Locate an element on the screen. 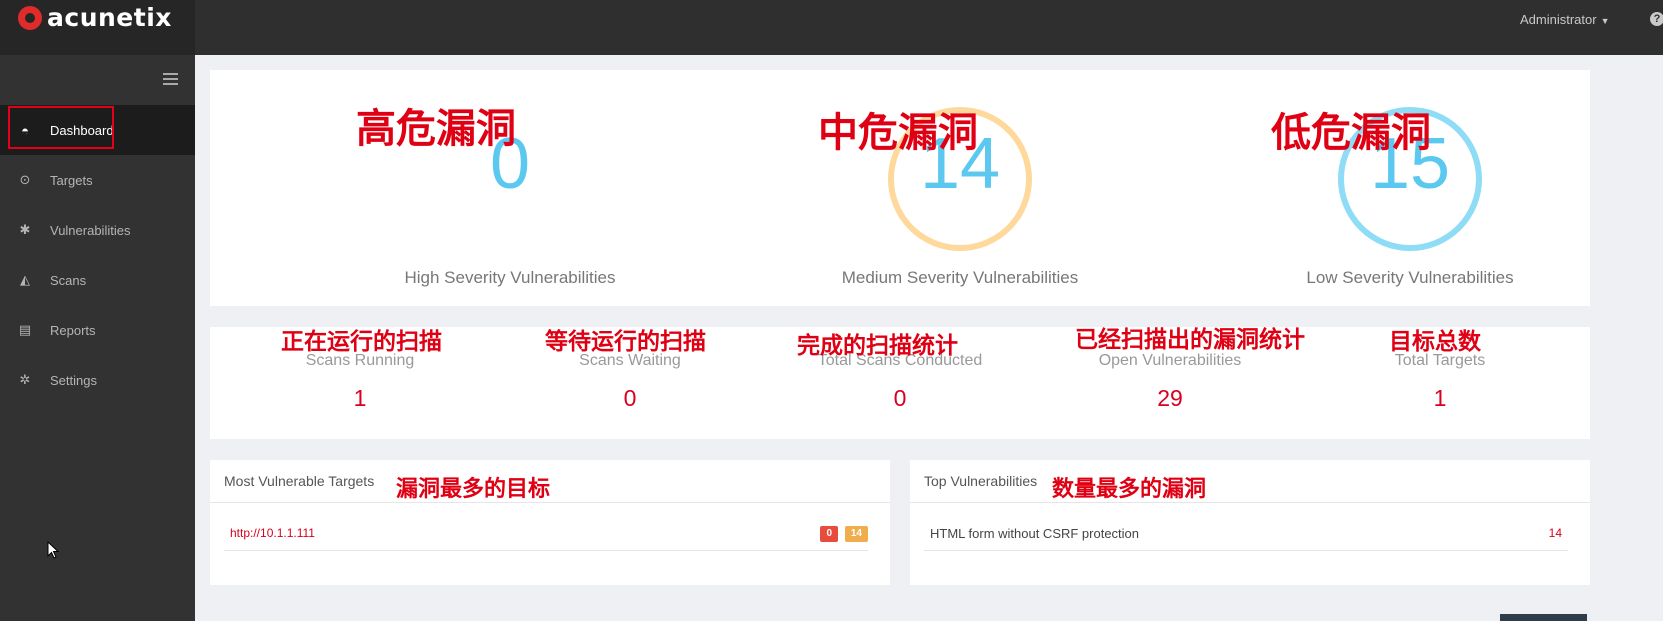  top-navbar: acunetix Administrator ▼ ? is located at coordinates (831, 27).